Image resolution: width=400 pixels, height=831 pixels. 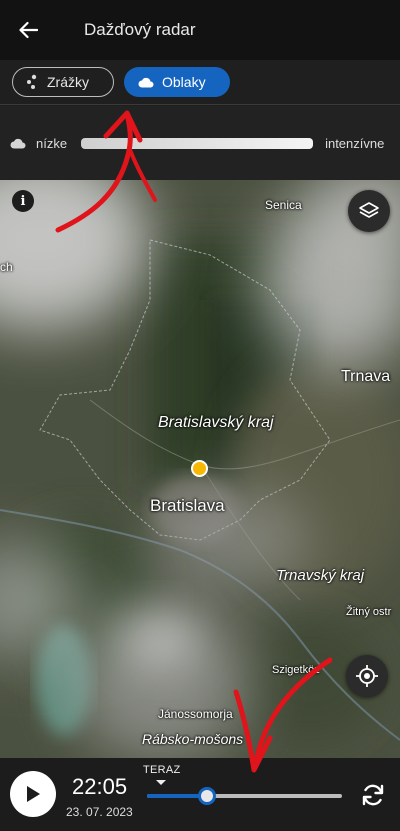 I want to click on layers-button, so click(x=369, y=211).